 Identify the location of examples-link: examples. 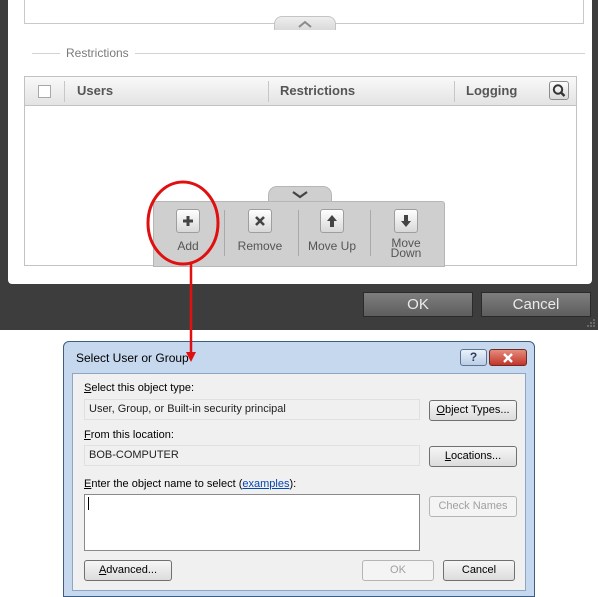
(265, 484).